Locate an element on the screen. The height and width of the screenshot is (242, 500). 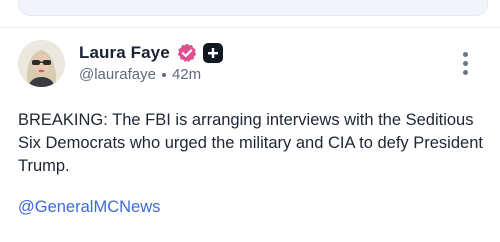
post-meta: @laurafaye 42m is located at coordinates (140, 74).